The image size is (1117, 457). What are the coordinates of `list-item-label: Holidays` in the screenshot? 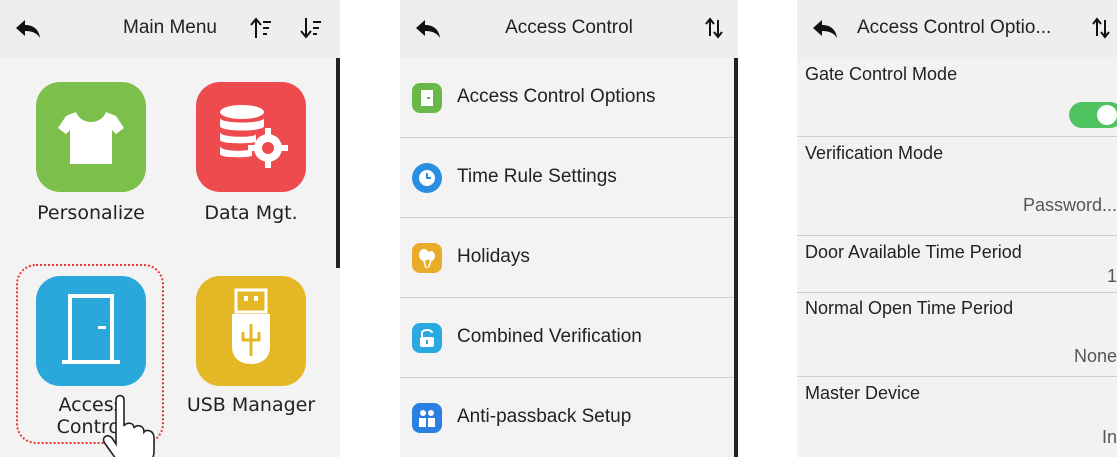 It's located at (493, 256).